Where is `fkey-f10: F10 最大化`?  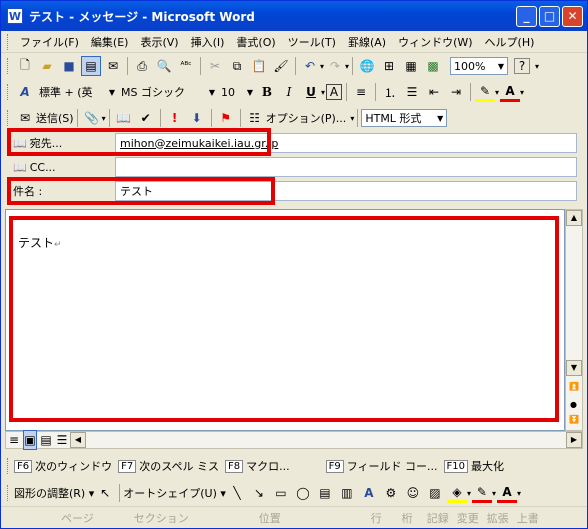
fkey-f10: F10 最大化 is located at coordinates (473, 466).